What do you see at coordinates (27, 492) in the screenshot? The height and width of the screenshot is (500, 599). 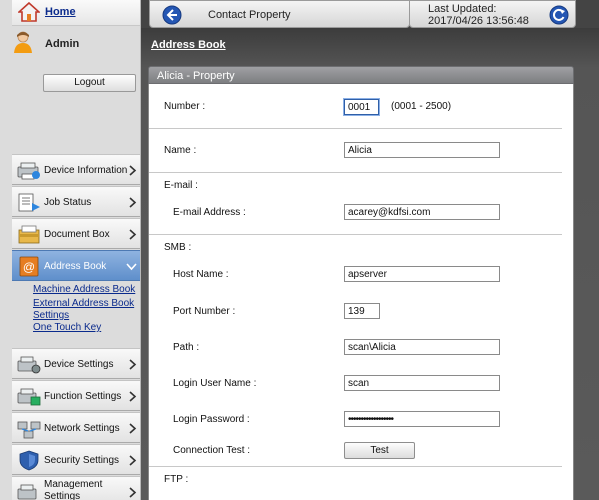 I see `management-settings-icon` at bounding box center [27, 492].